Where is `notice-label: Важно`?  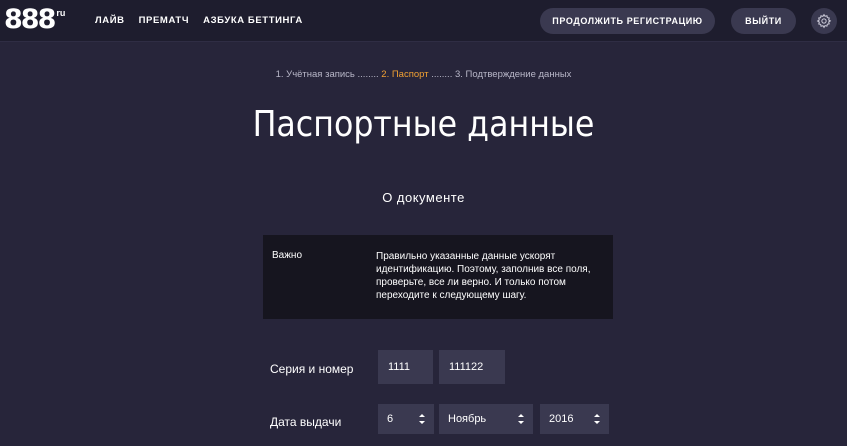
notice-label: Важно is located at coordinates (287, 255).